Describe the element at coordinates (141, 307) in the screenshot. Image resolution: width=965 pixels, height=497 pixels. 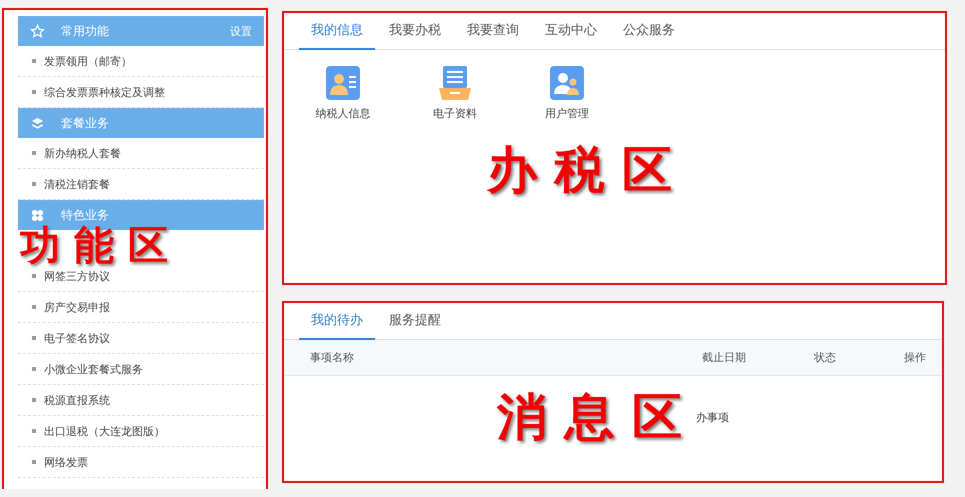
I see `menu-item: 房产交易申报` at that location.